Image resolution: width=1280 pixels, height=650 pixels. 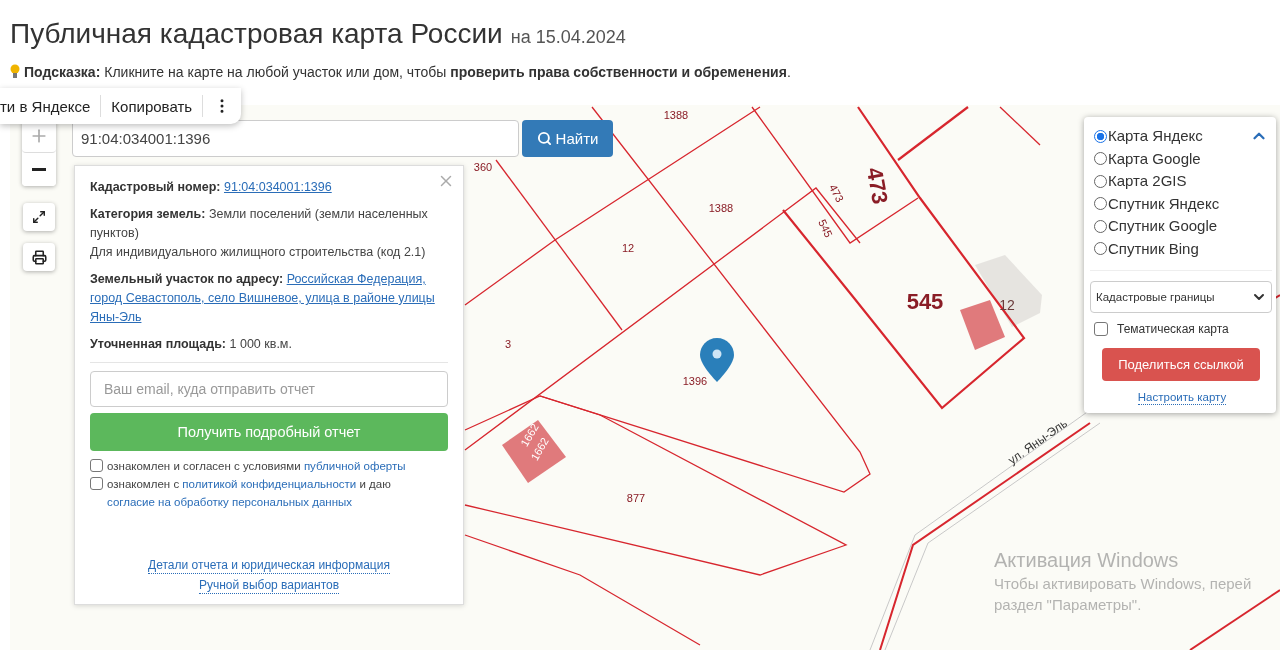 What do you see at coordinates (256, 34) in the screenshot?
I see `page-title: Публичная кадастровая карта России` at bounding box center [256, 34].